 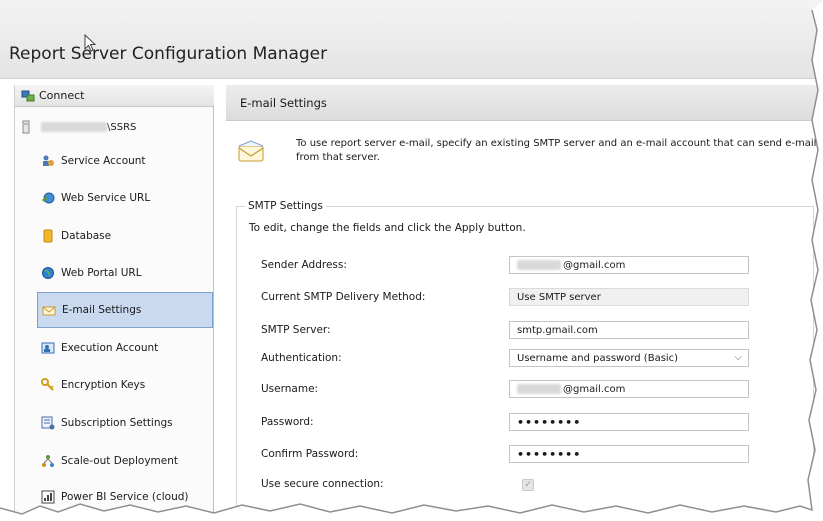 What do you see at coordinates (117, 423) in the screenshot?
I see `sidebar-item-label: Subscription Settings` at bounding box center [117, 423].